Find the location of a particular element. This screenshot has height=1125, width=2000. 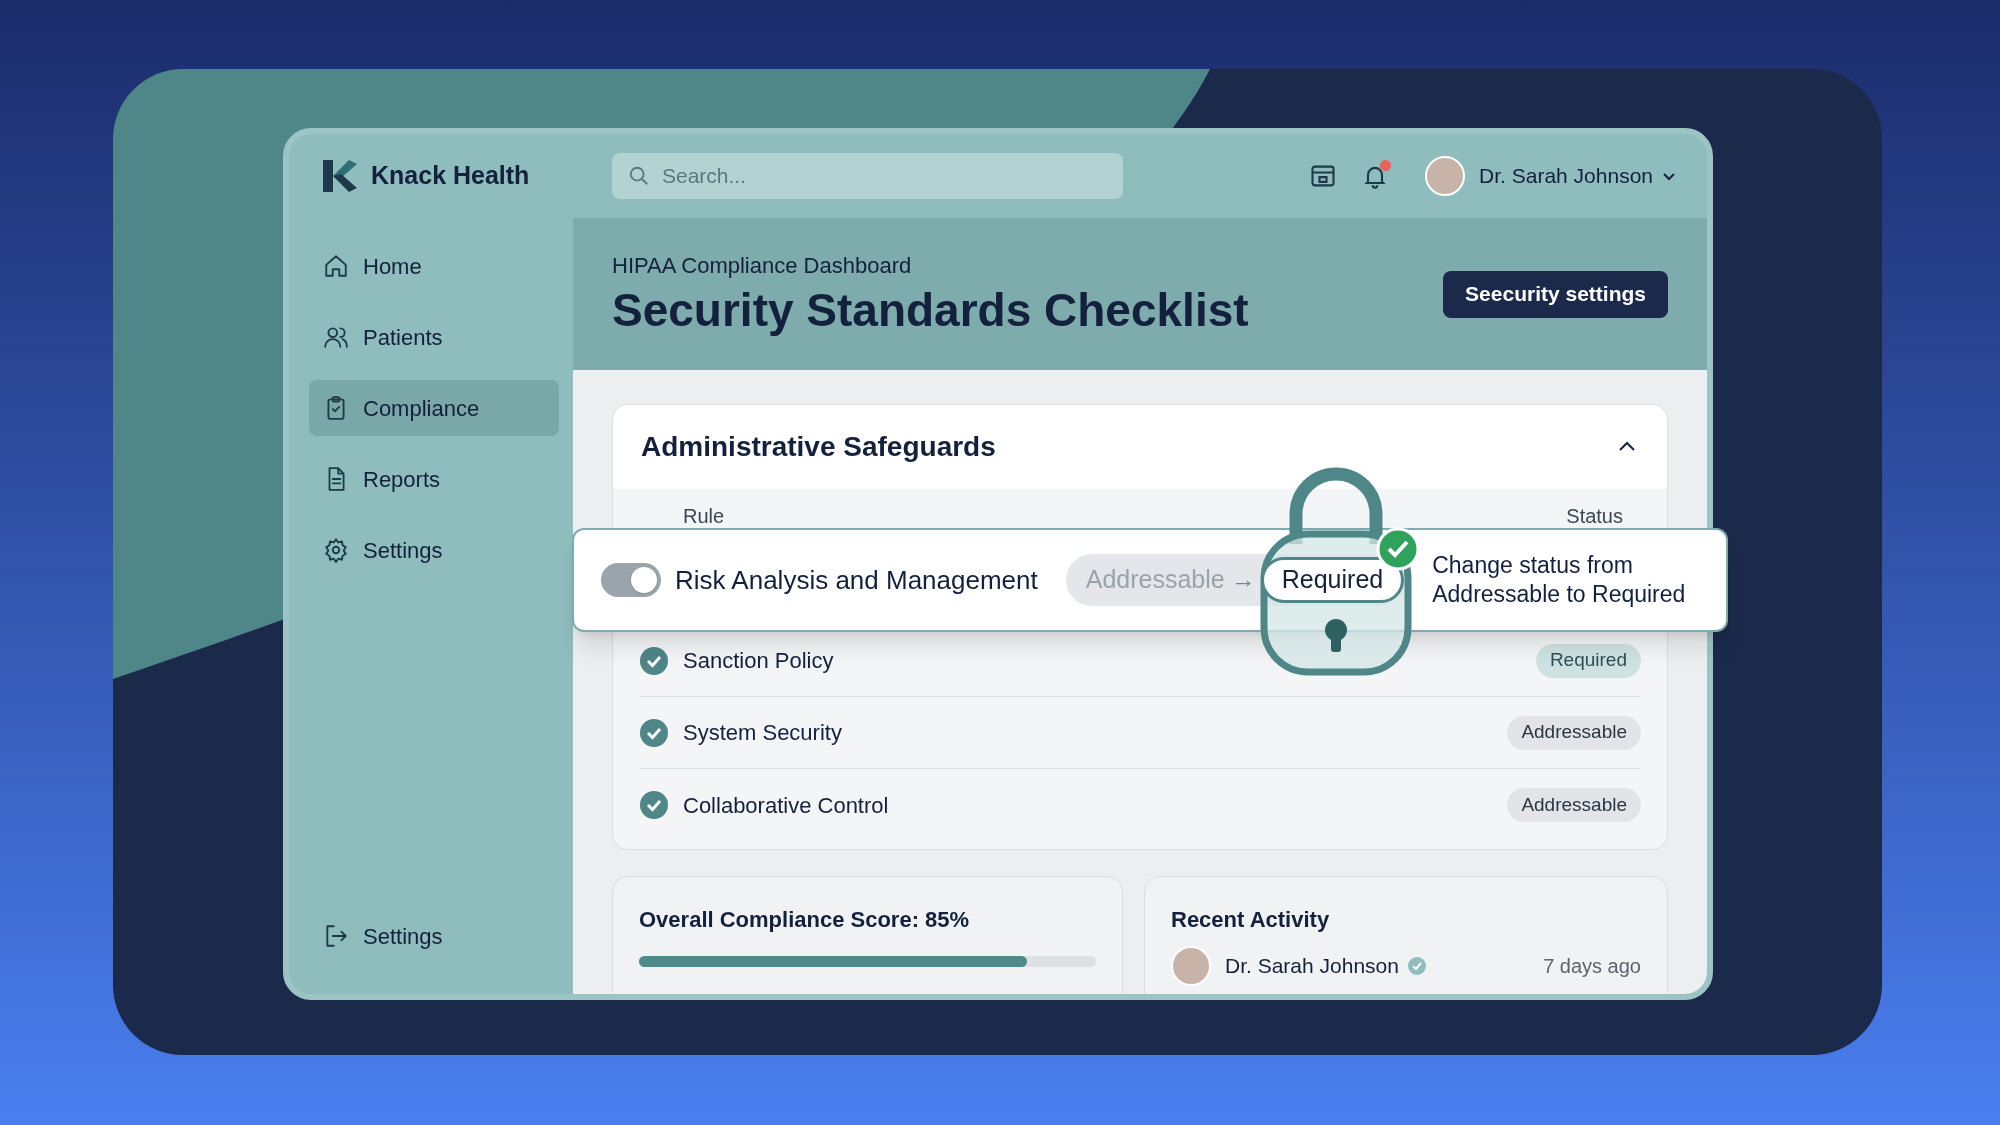

status-message: Change status from Addressable to Required is located at coordinates (1559, 580).